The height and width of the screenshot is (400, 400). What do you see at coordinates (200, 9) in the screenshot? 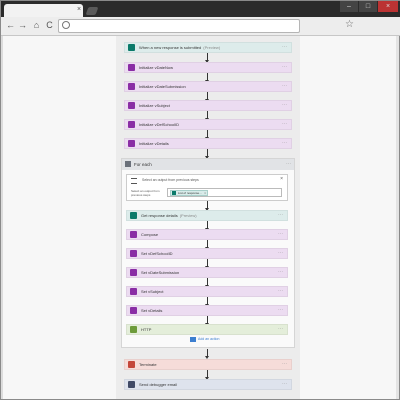
I see `tab-bar: × – □ ×` at bounding box center [200, 9].